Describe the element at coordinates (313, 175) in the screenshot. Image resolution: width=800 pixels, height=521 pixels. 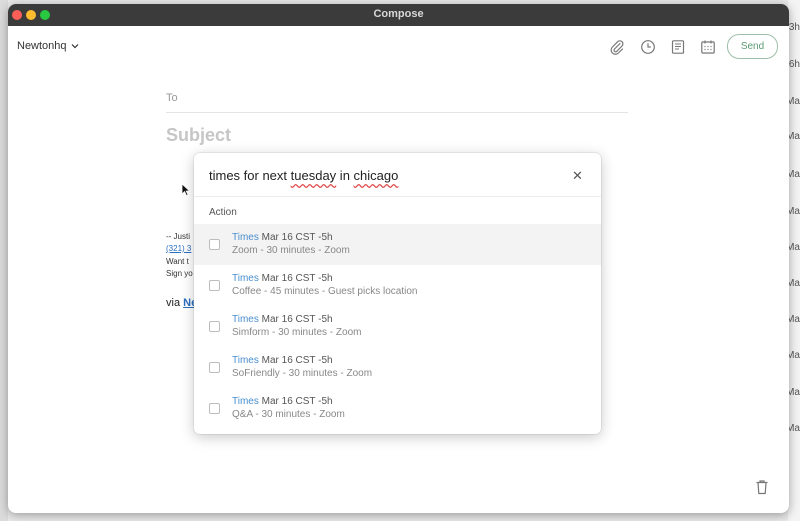
I see `query-misspelled-word: tuesday` at that location.